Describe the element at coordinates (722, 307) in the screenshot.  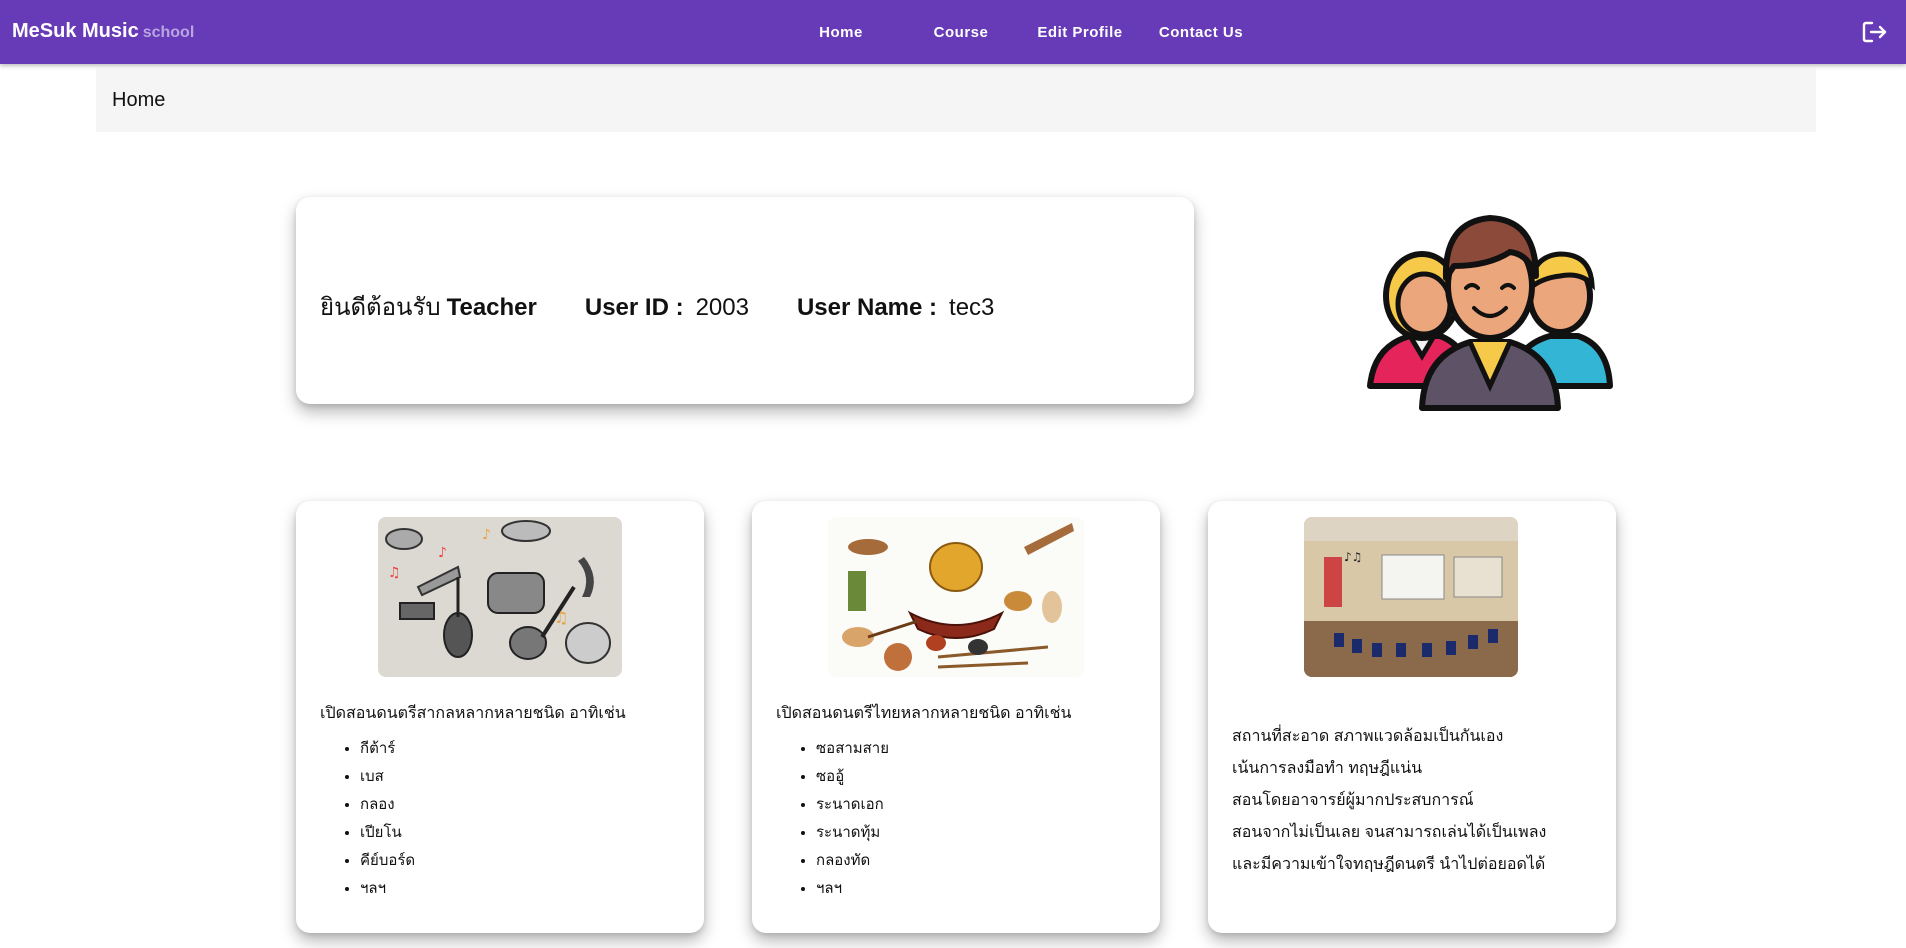
I see `user-id-value: 2003` at that location.